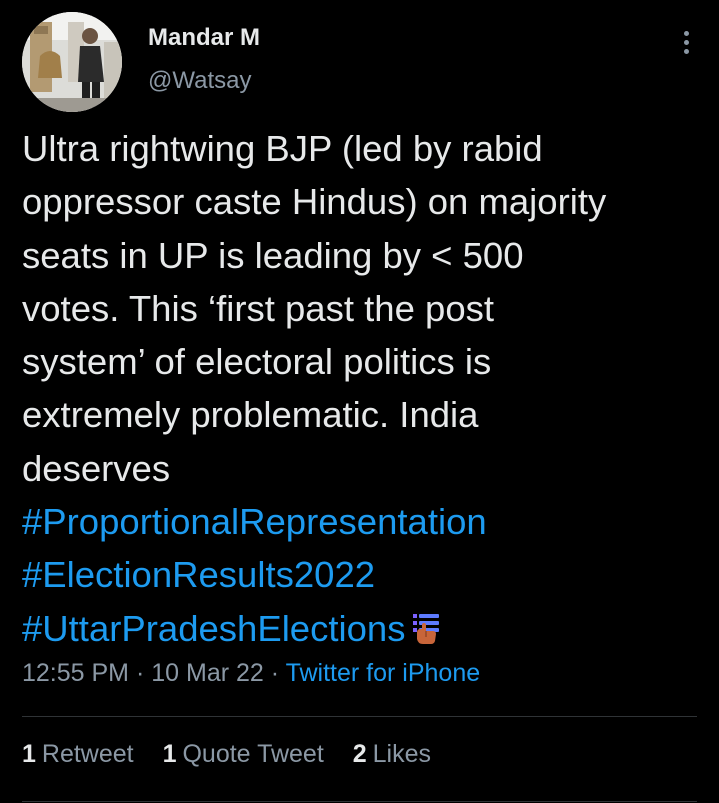 This screenshot has width=719, height=803. What do you see at coordinates (207, 673) in the screenshot?
I see `tweet-date: 10 Mar 22` at bounding box center [207, 673].